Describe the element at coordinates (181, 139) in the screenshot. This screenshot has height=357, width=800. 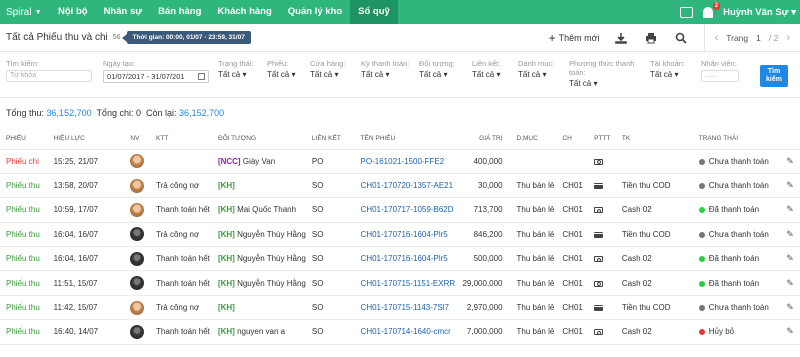
I see `col-ktt: KTT` at that location.